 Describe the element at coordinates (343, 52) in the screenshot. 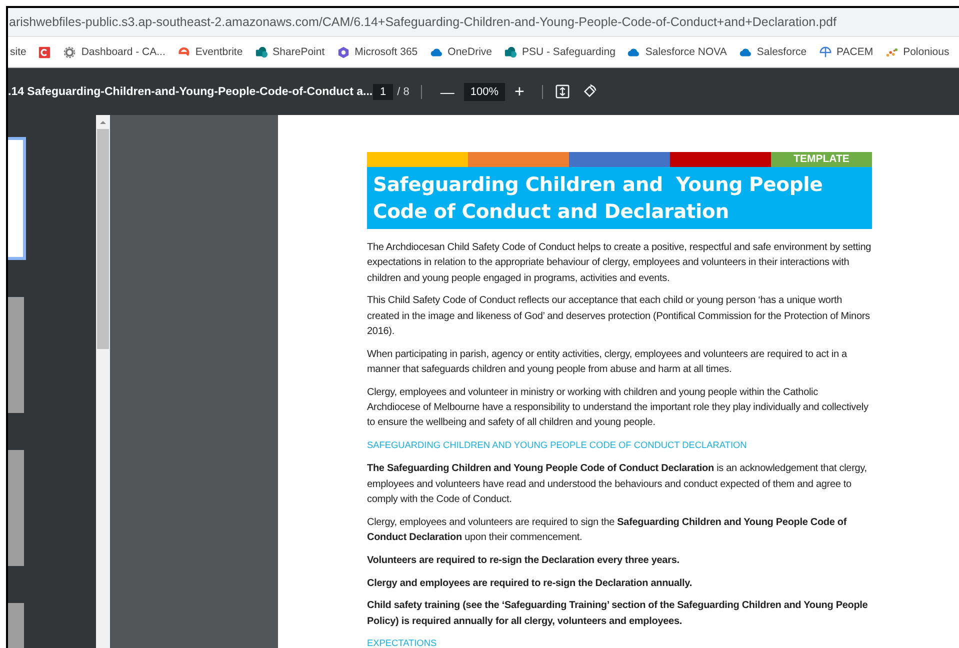

I see `hexagon-icon` at that location.